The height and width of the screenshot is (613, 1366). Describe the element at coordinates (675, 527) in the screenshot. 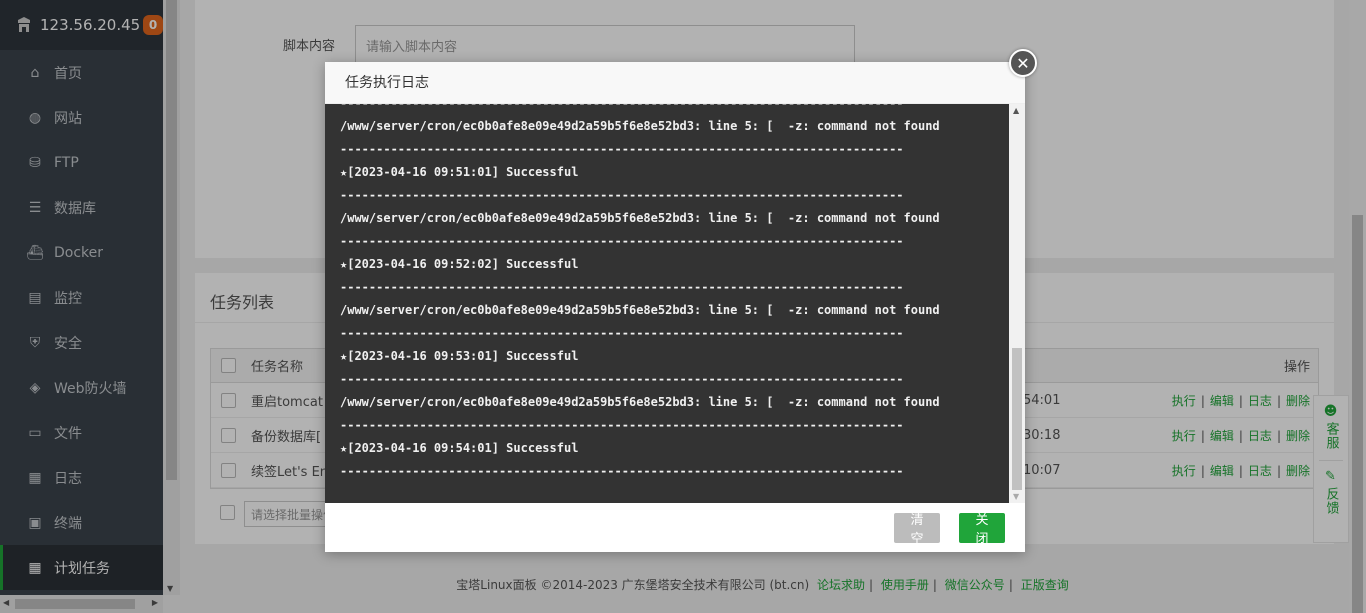

I see `modal-footer: 清空 关闭` at that location.